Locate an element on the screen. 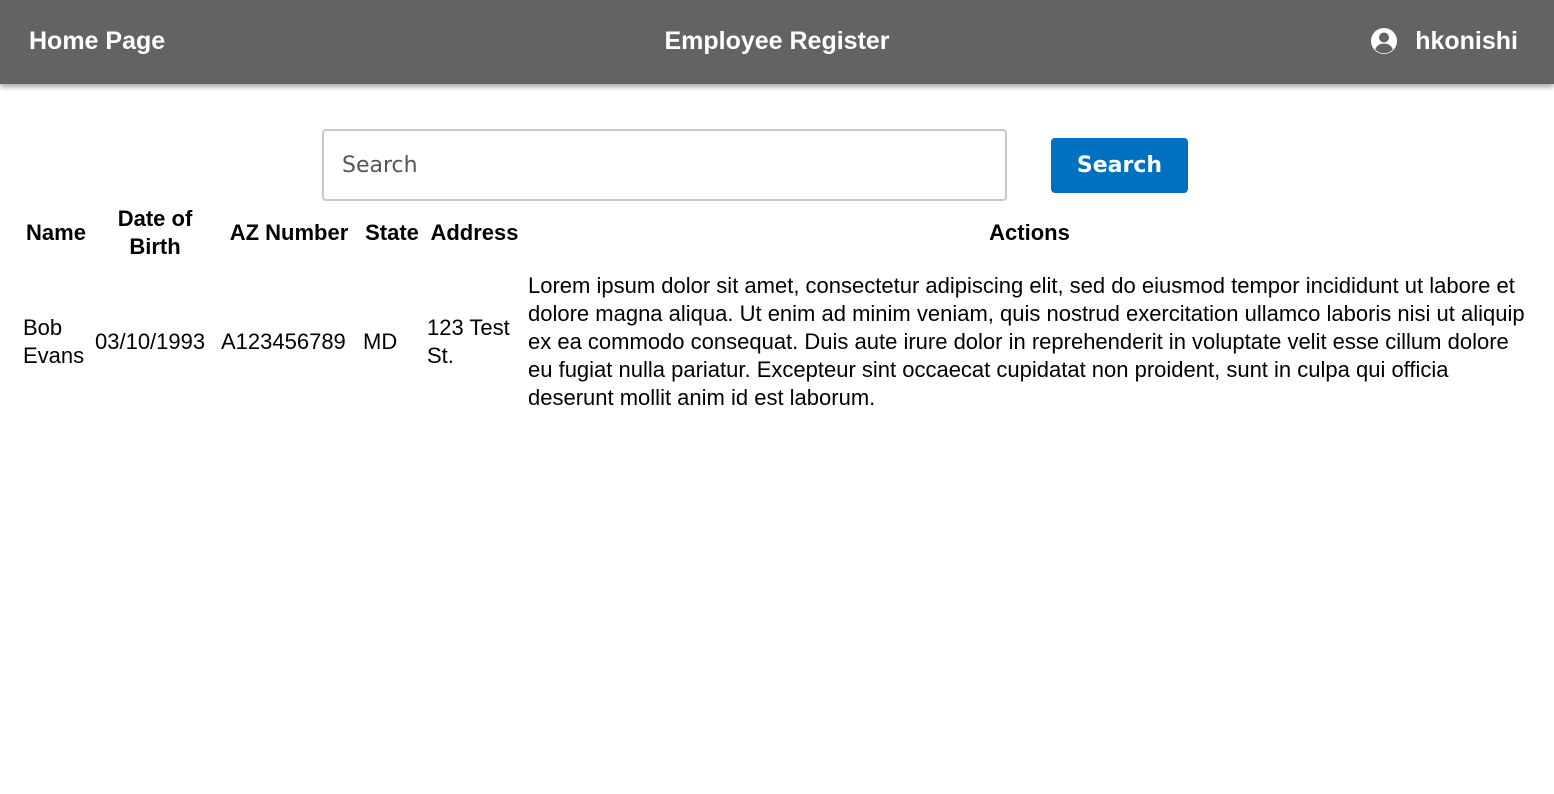 This screenshot has width=1554, height=794. cell-az-number: A123456789 is located at coordinates (283, 341).